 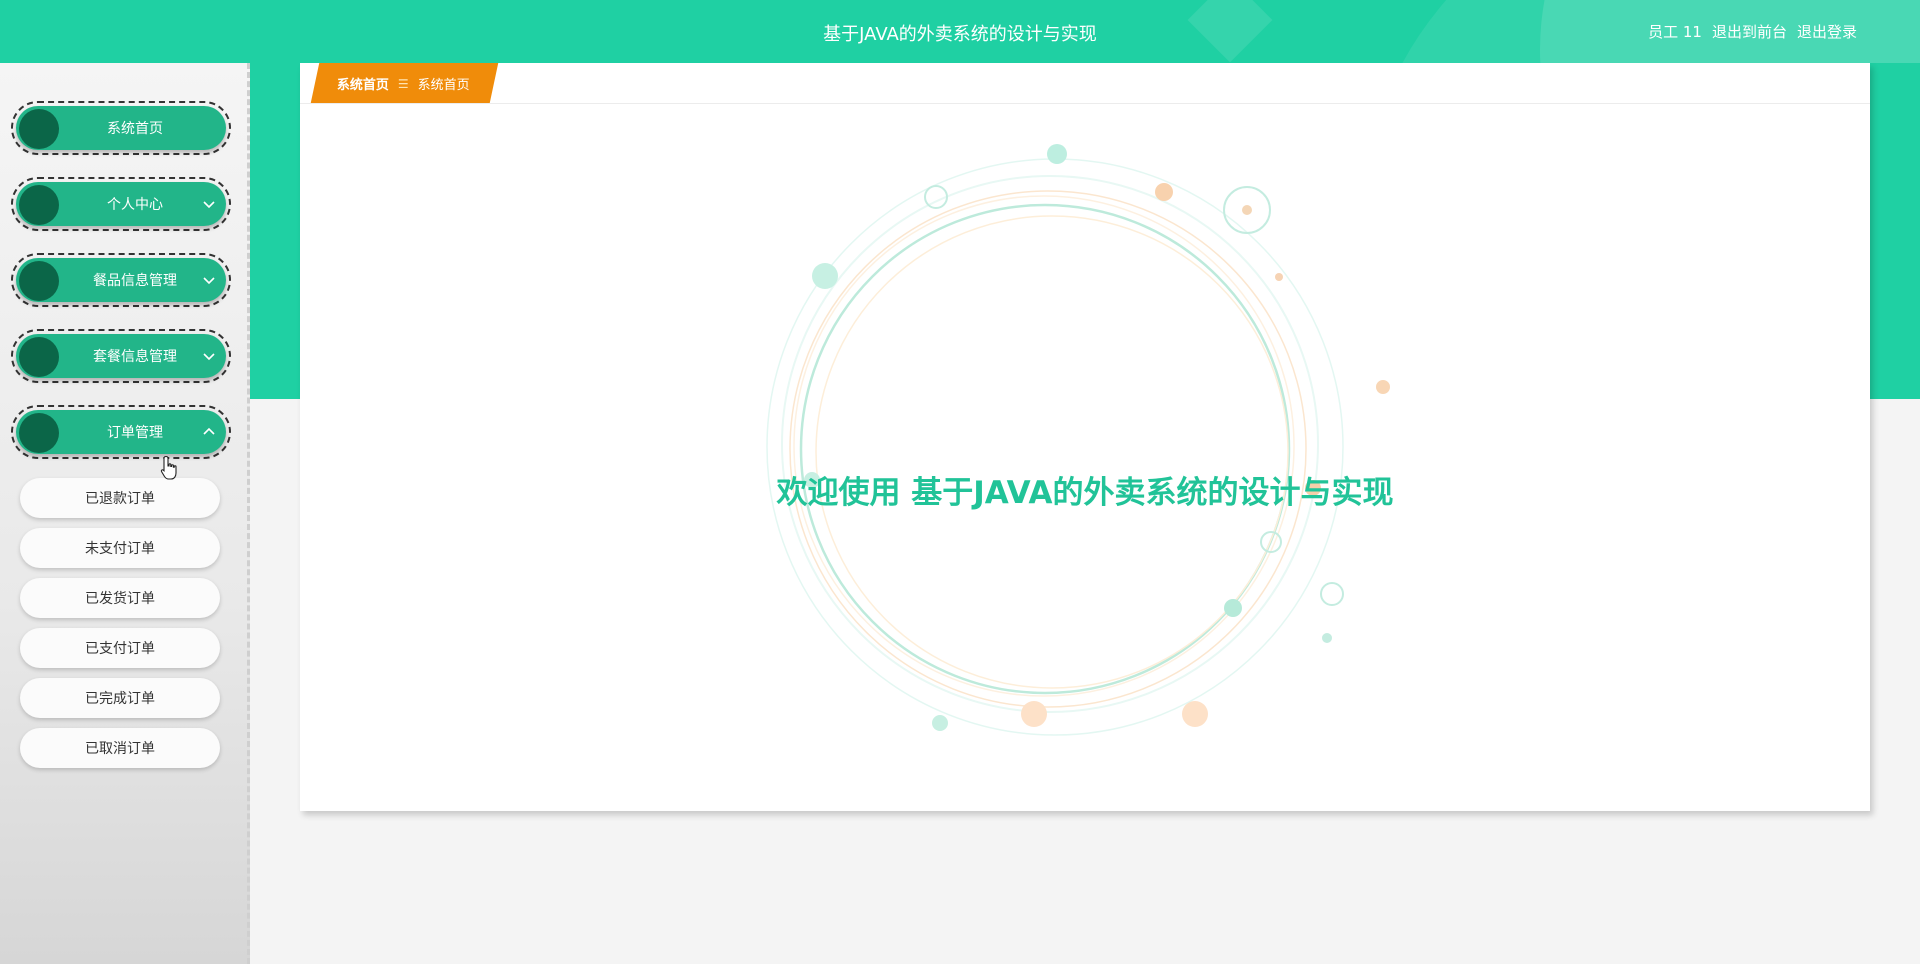 I want to click on logout-link: 退出登录, so click(x=1827, y=31).